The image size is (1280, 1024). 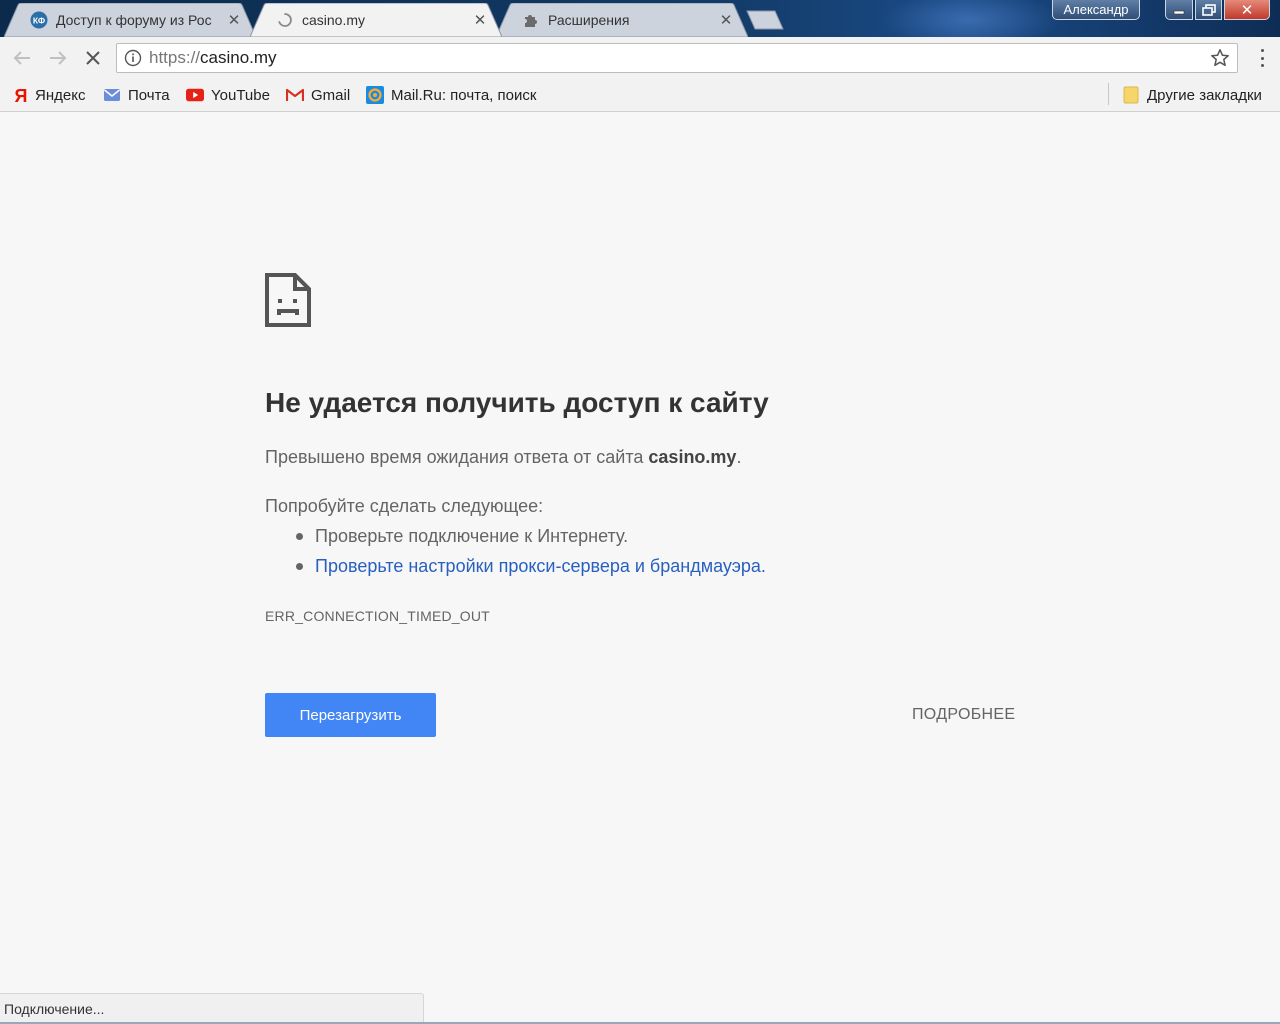 What do you see at coordinates (531, 20) in the screenshot?
I see `puzzle-icon` at bounding box center [531, 20].